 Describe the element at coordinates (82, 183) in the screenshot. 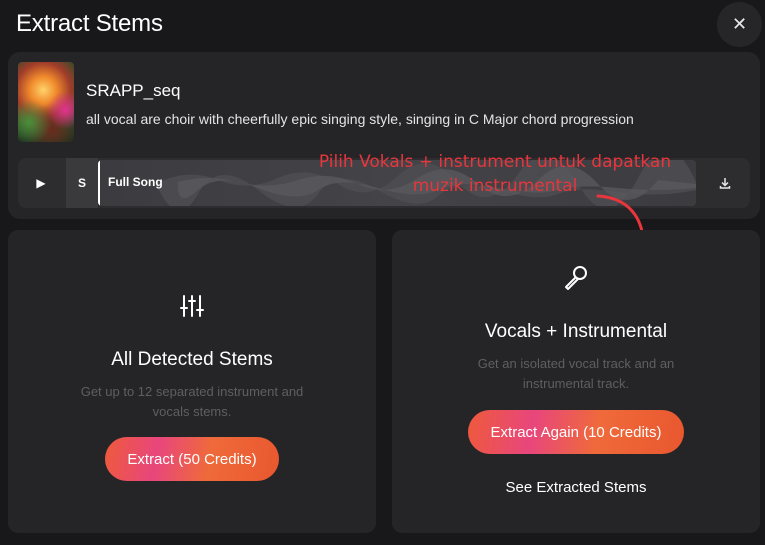

I see `solo-button: S` at that location.